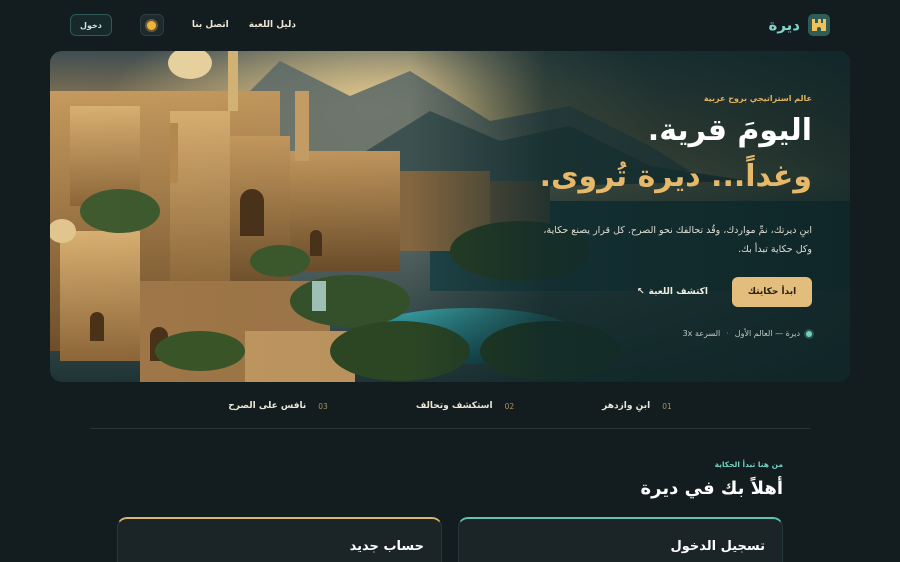  I want to click on step-number: 01, so click(667, 406).